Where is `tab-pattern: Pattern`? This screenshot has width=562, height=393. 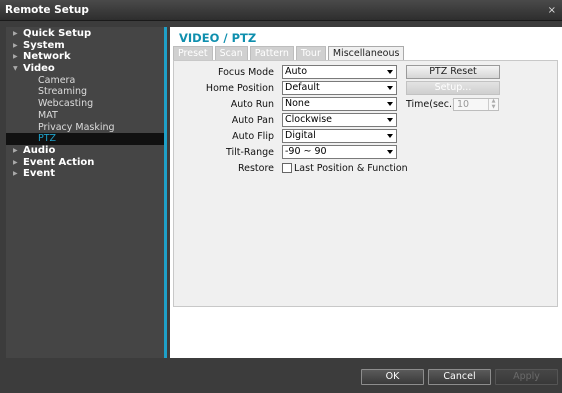 tab-pattern: Pattern is located at coordinates (271, 53).